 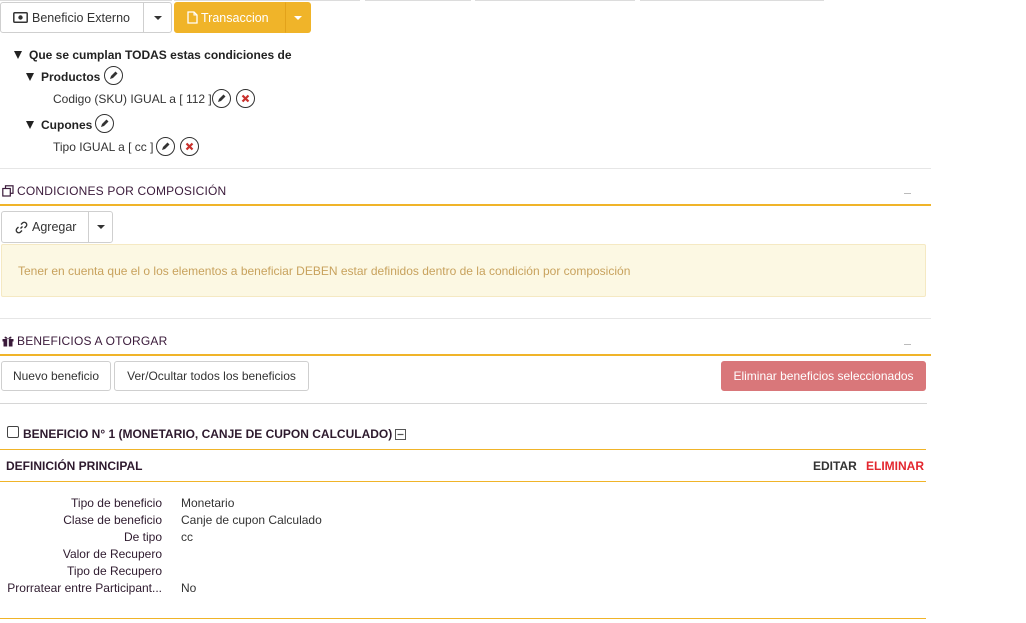 What do you see at coordinates (251, 520) in the screenshot?
I see `field-value: Canje de cupon Calculado` at bounding box center [251, 520].